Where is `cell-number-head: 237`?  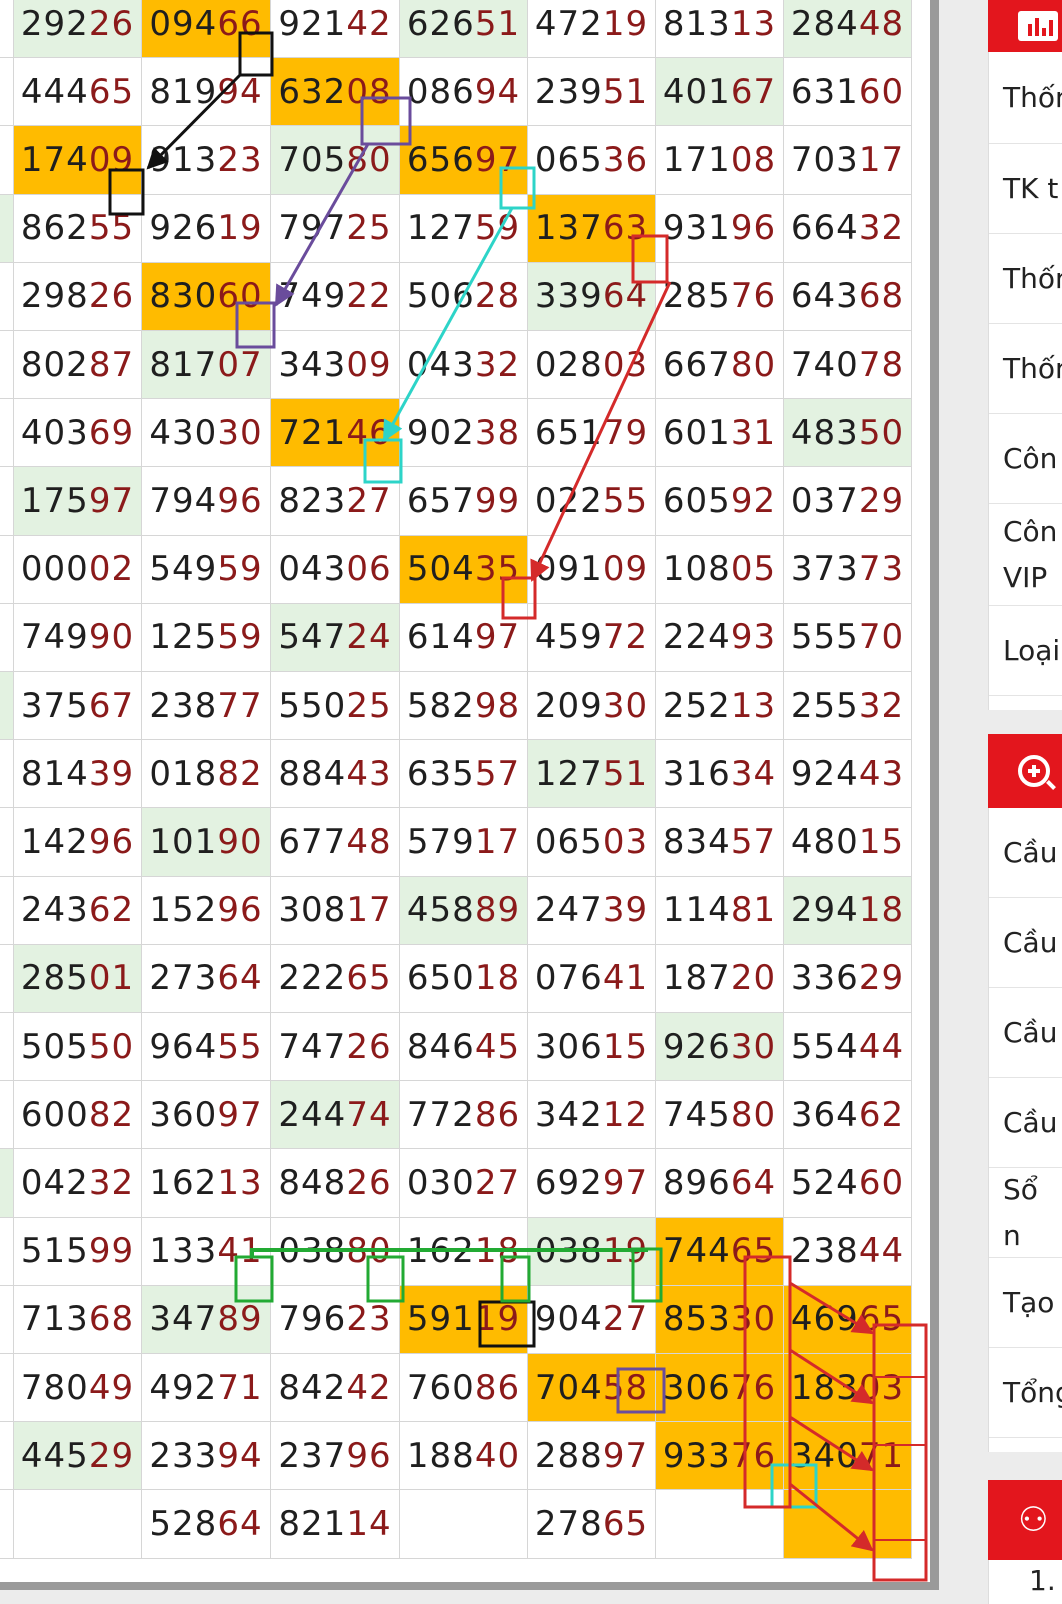
cell-number-head: 237 is located at coordinates (312, 1455).